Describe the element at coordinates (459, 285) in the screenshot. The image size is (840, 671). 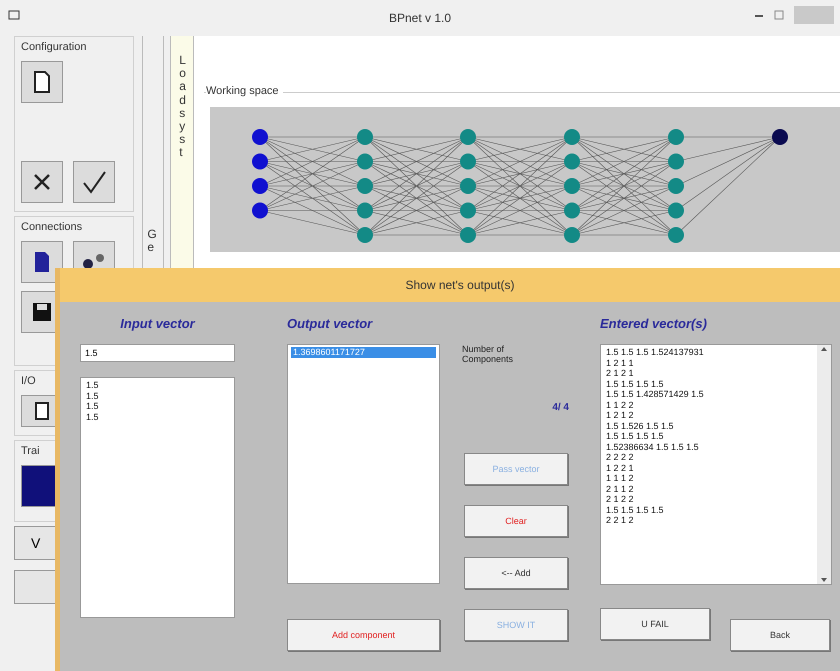
I see `dialog-title: Show net's output(s)` at that location.